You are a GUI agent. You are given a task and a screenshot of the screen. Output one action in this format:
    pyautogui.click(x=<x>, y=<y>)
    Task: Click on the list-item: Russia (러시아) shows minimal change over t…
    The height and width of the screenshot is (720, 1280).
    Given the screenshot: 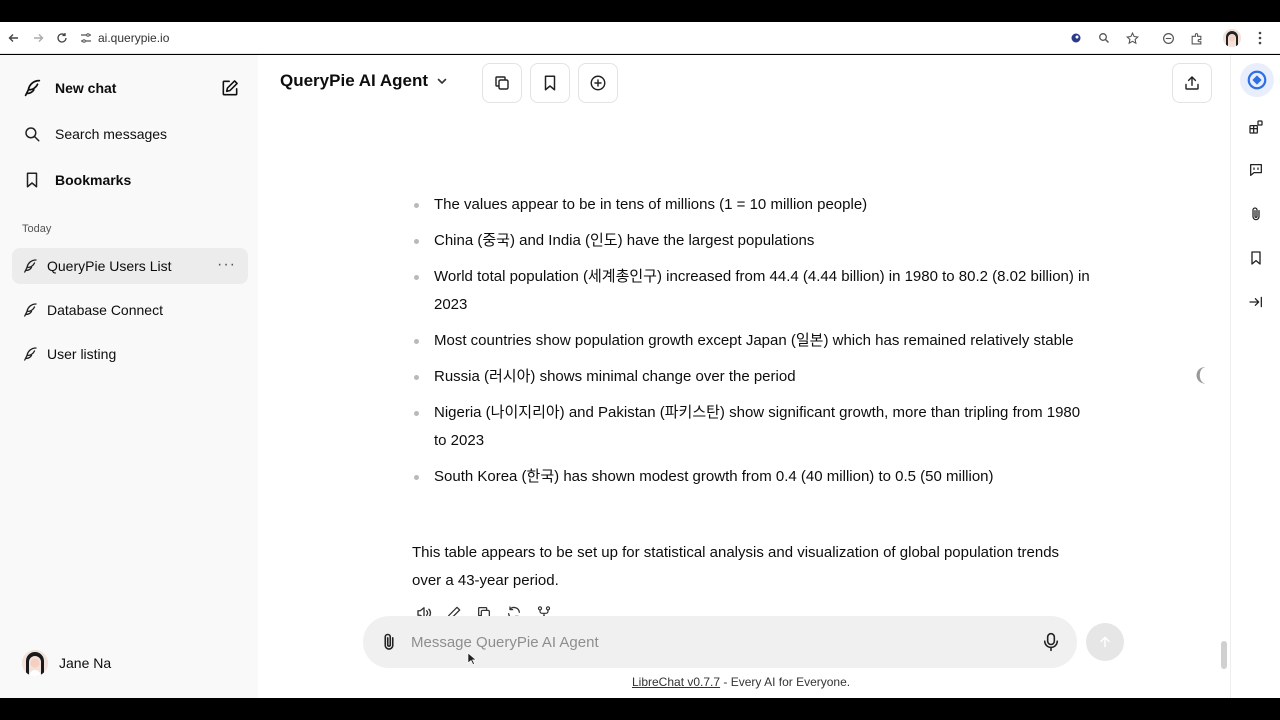 What is the action you would take?
    pyautogui.click(x=752, y=377)
    